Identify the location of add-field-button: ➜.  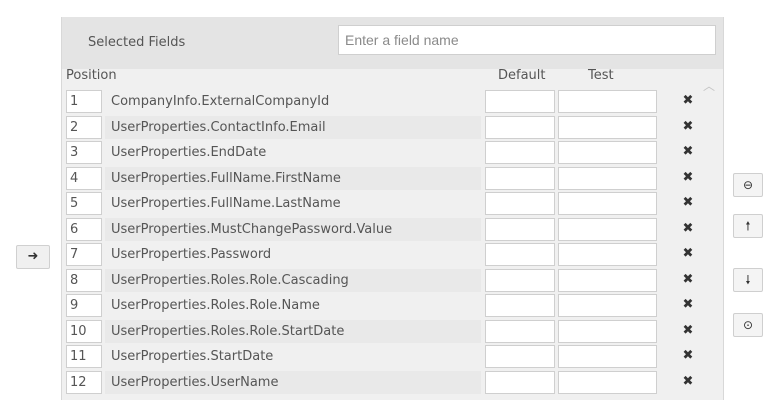
(33, 257).